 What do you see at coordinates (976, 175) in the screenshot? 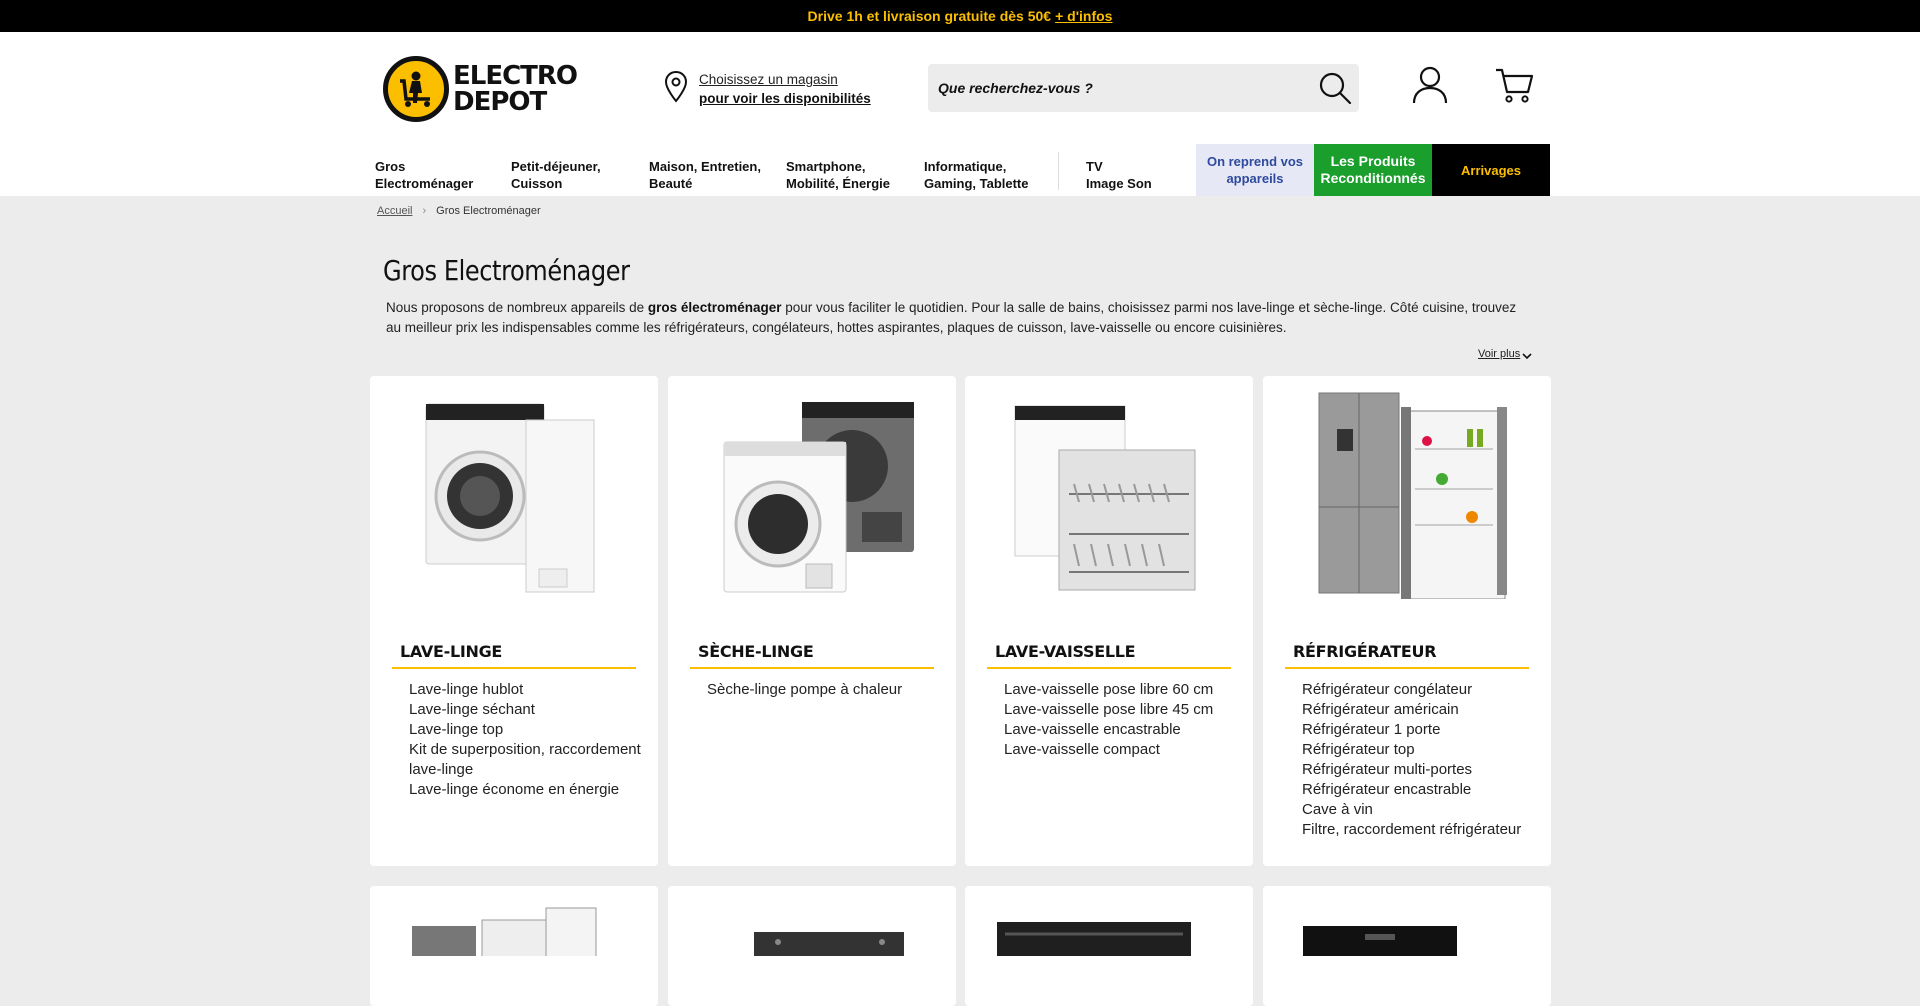
I see `nav-item-informatique: Informatique, Gaming, Tablette` at bounding box center [976, 175].